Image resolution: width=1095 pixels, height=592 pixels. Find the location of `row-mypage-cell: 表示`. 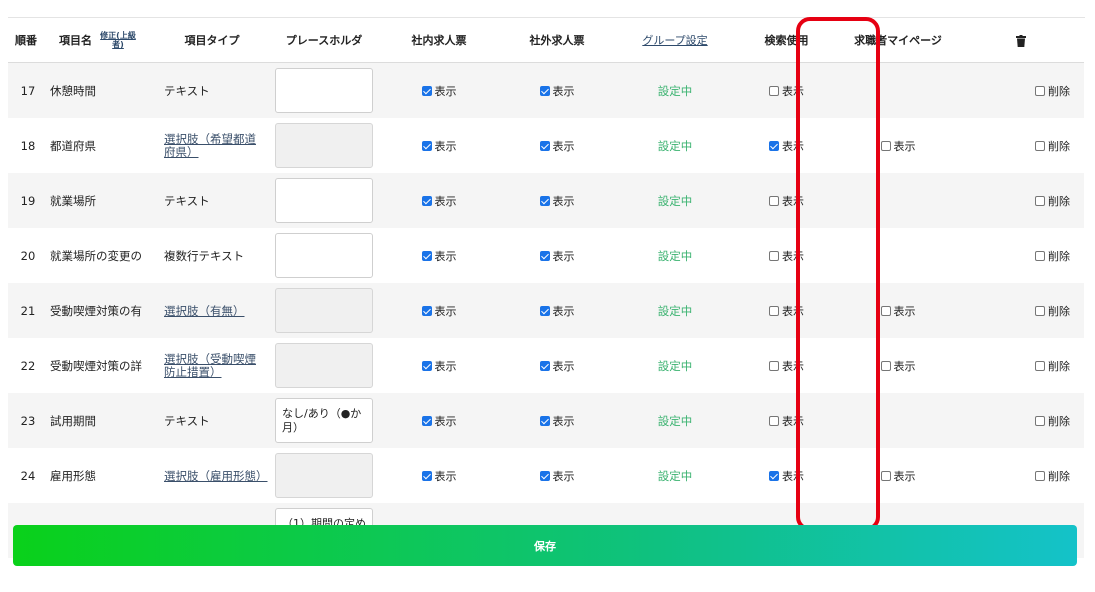

row-mypage-cell: 表示 is located at coordinates (898, 145).